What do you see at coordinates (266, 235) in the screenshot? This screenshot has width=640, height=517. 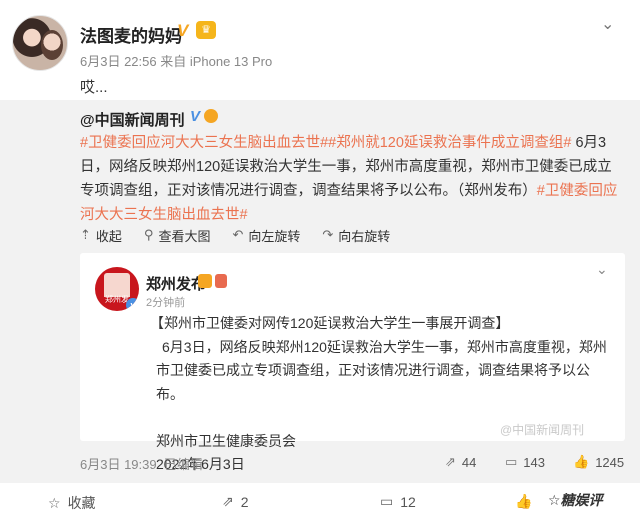 I see `rotate-left-button: ↶ 向左旋转` at bounding box center [266, 235].